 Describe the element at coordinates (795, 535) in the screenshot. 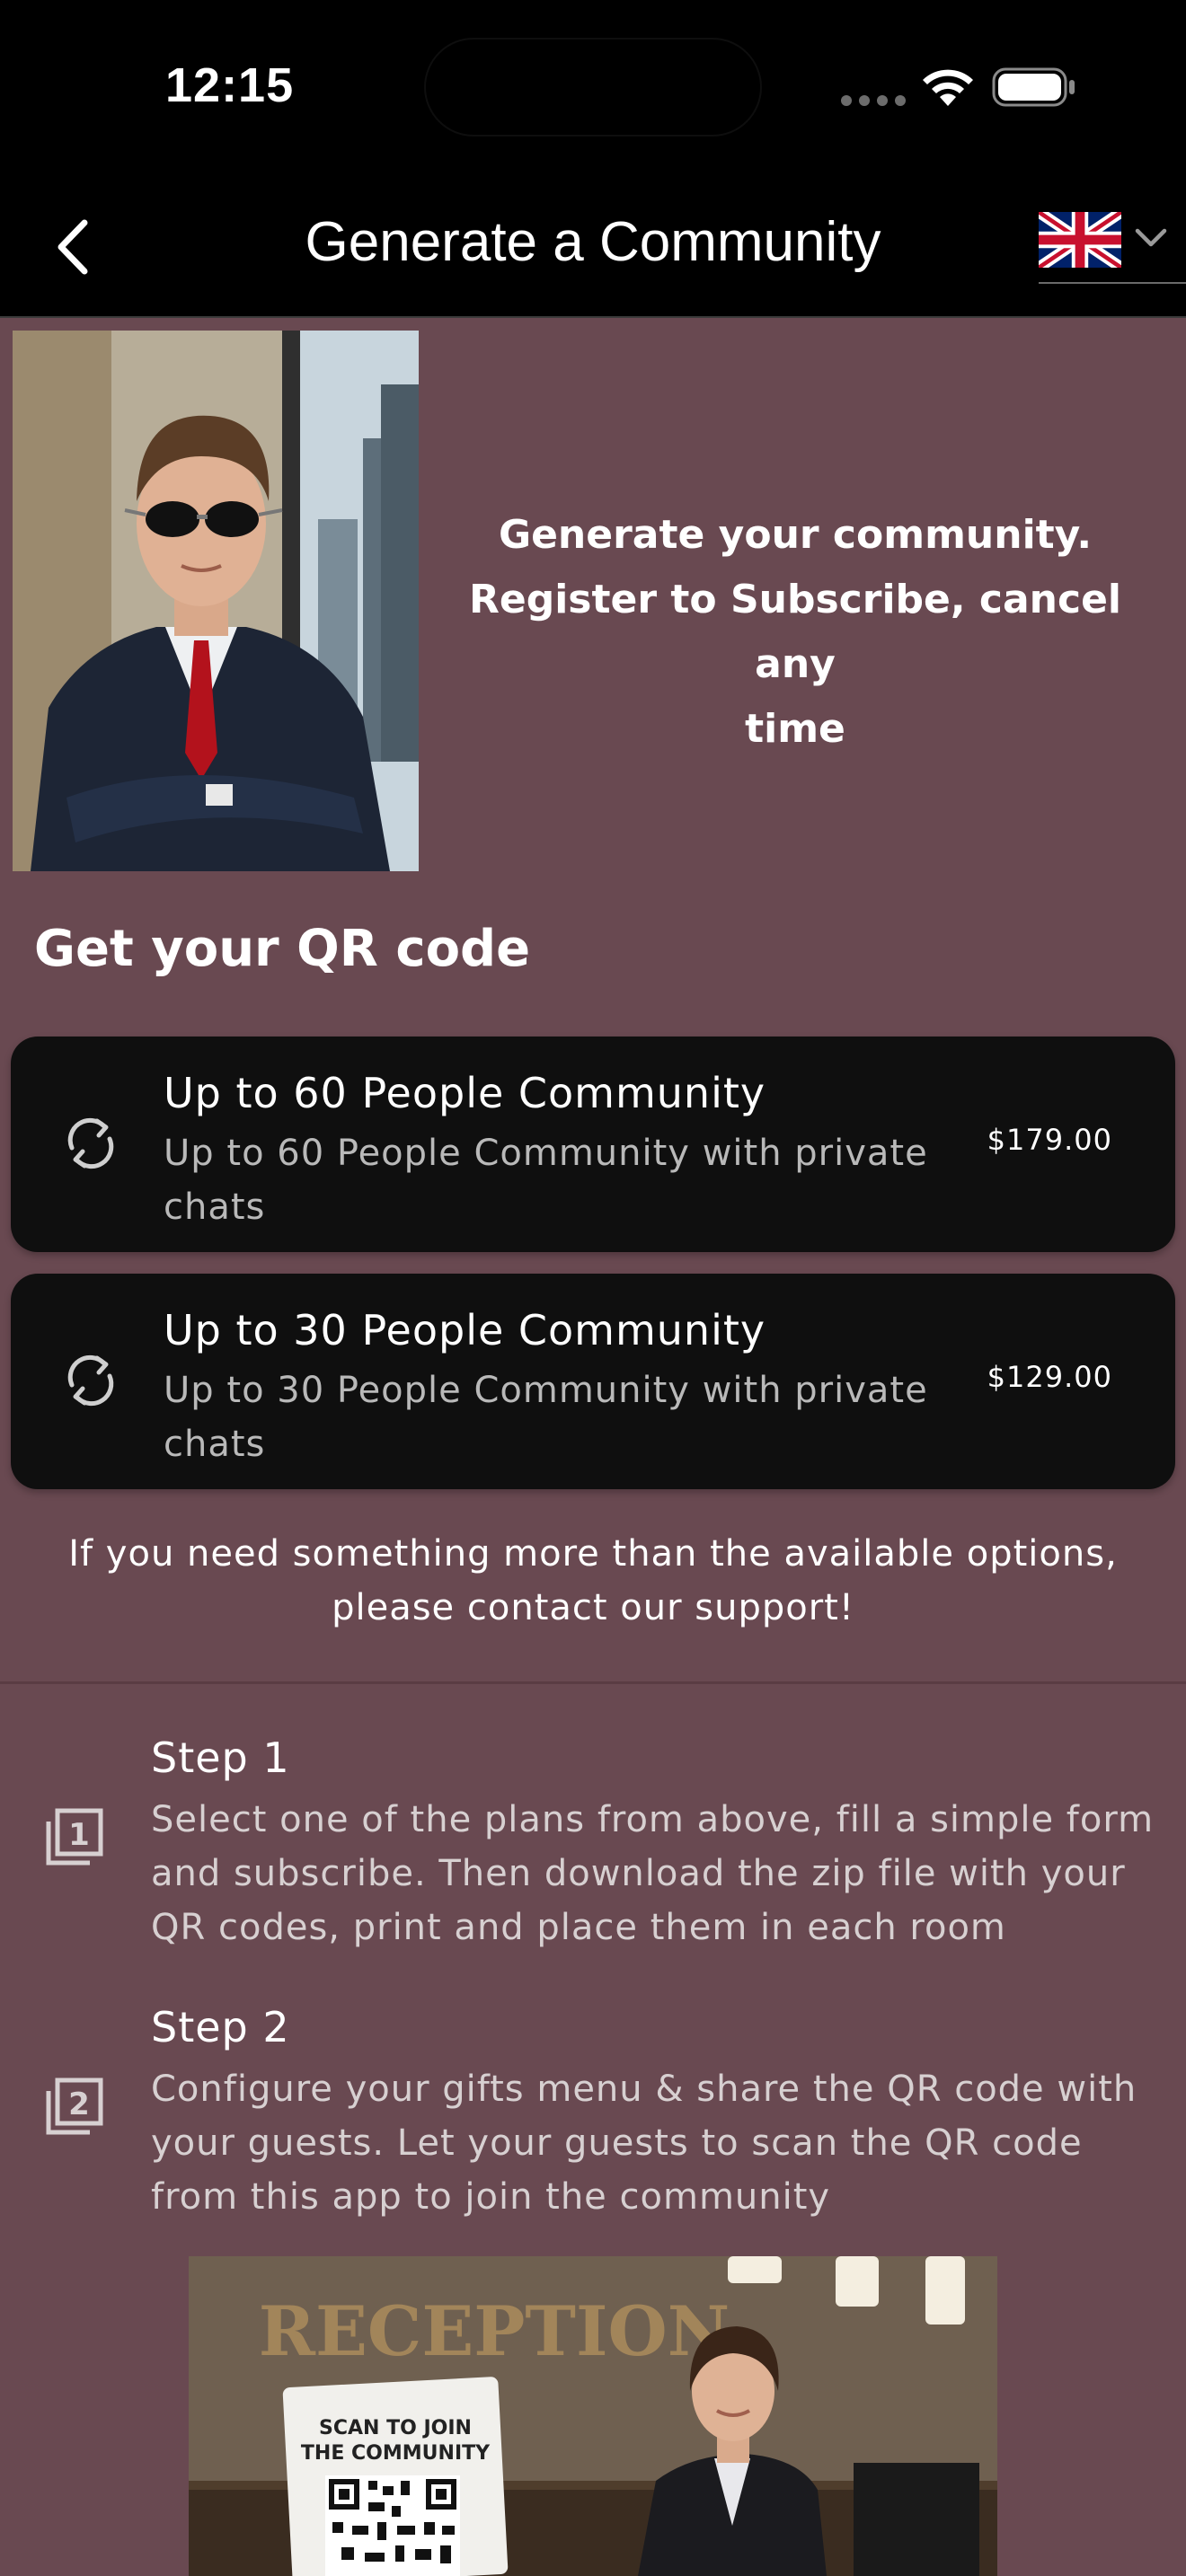

I see `hero-tagline-line1: Generate your community.` at that location.